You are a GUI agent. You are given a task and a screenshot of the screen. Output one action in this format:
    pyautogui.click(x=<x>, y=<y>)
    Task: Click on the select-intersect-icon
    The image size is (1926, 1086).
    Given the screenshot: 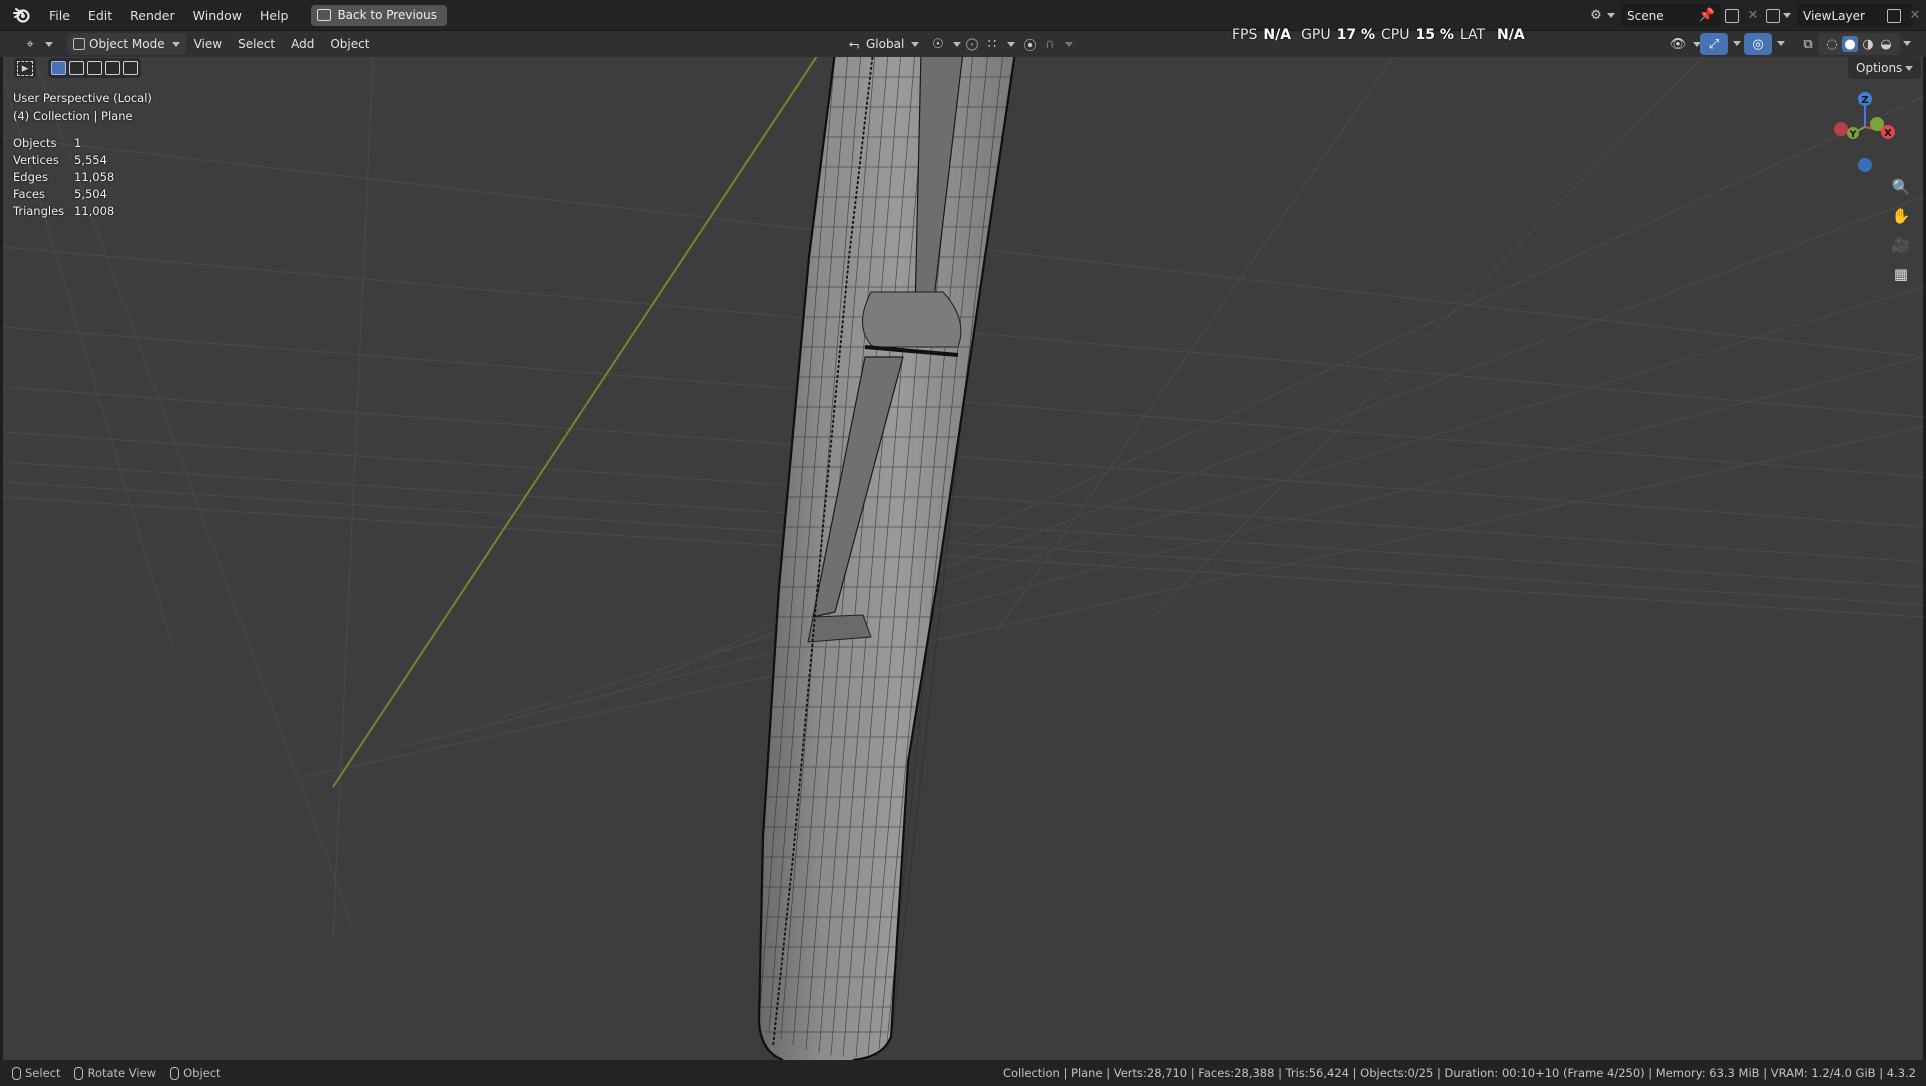 What is the action you would take?
    pyautogui.click(x=130, y=68)
    